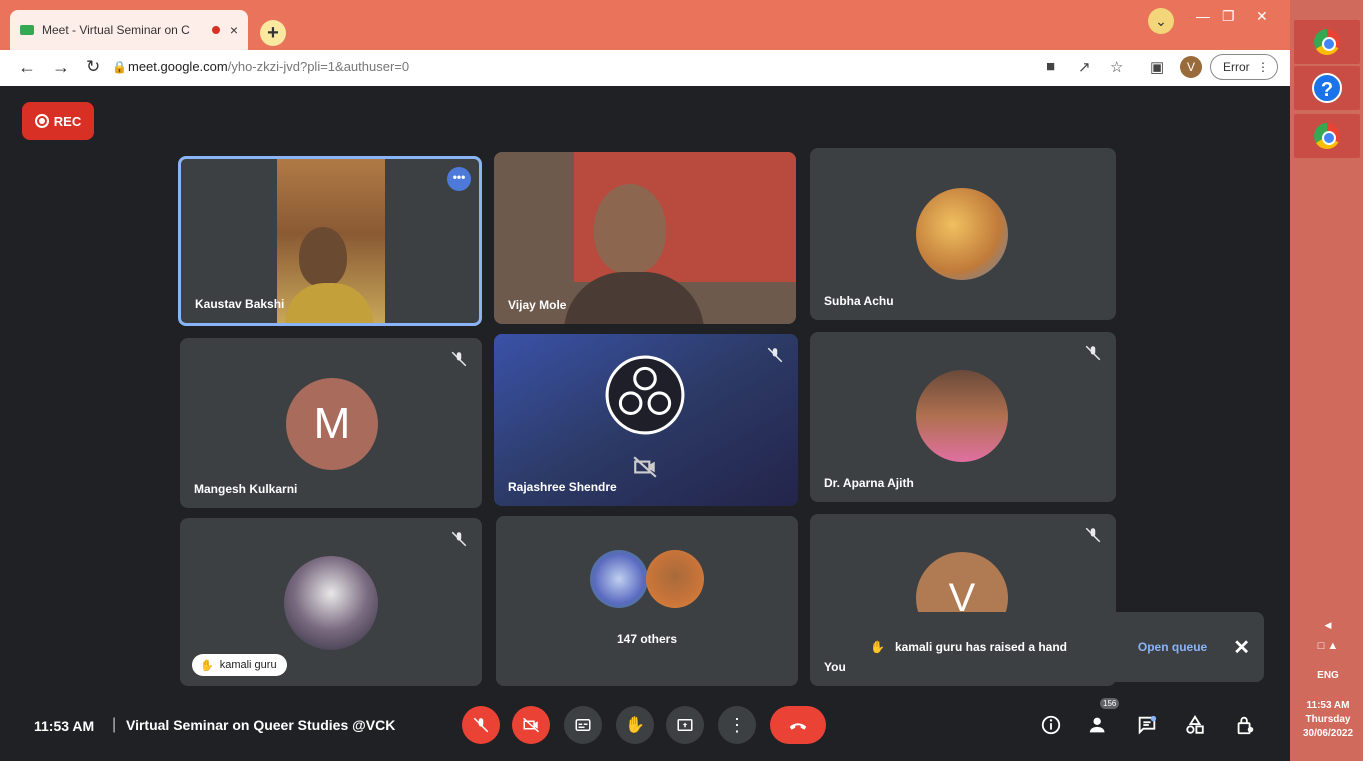  I want to click on participant-name: You, so click(835, 667).